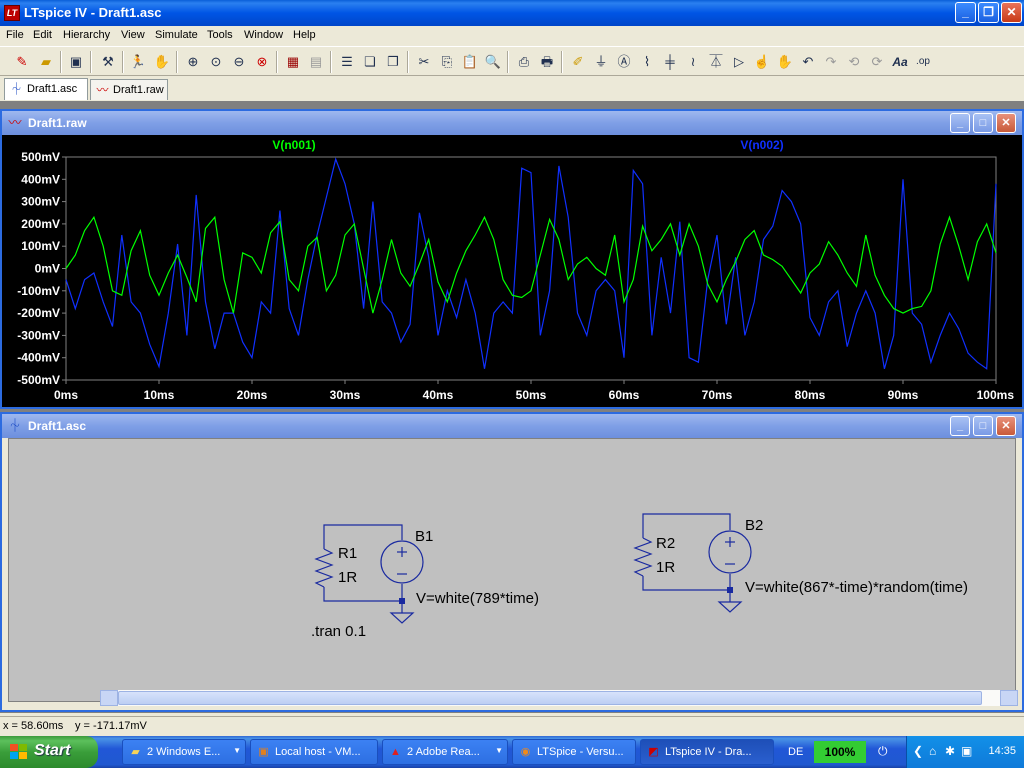 The width and height of the screenshot is (1024, 768). I want to click on inductor-icon: ≀, so click(693, 62).